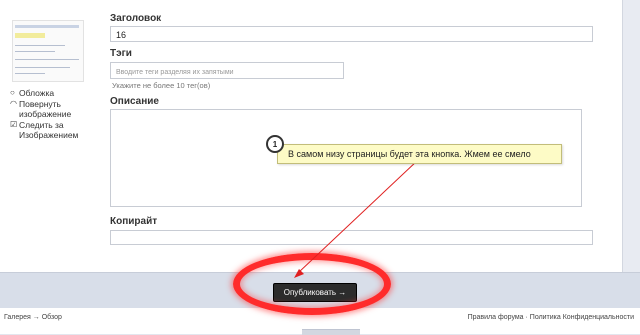 Image resolution: width=640 pixels, height=335 pixels. Describe the element at coordinates (37, 93) in the screenshot. I see `option-label: Обложка` at that location.